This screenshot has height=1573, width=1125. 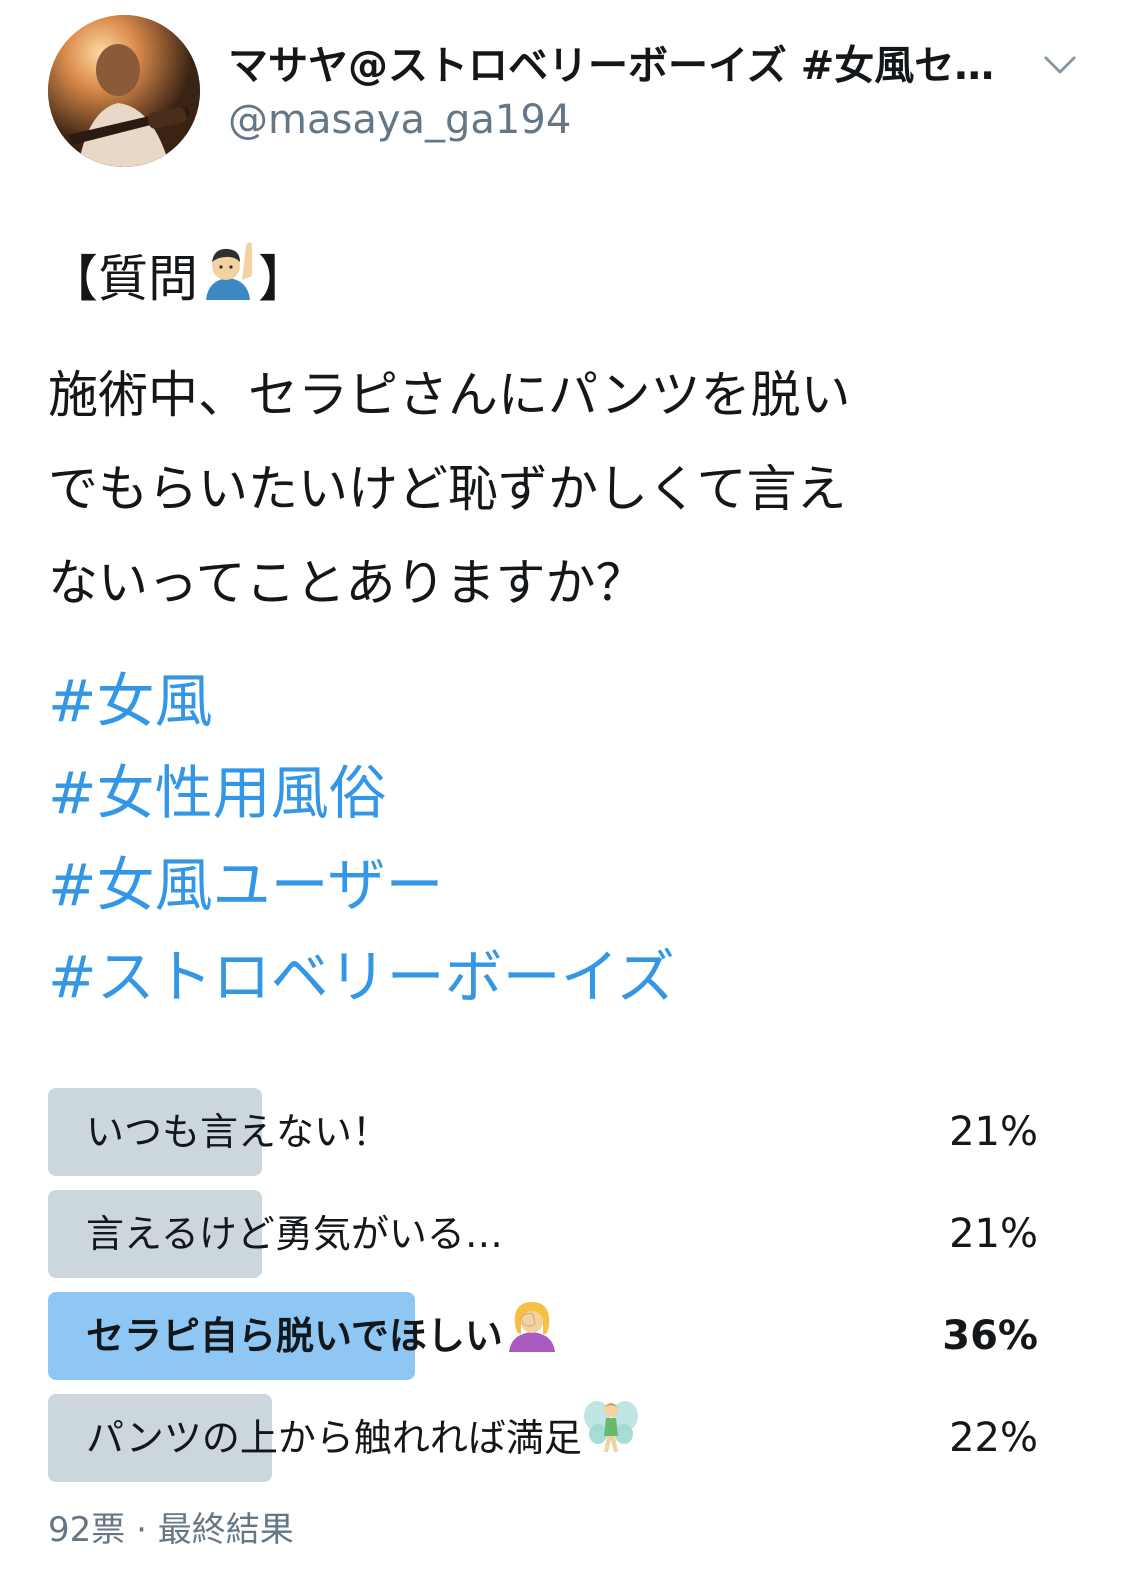 I want to click on poll-option-percent: 36%, so click(x=990, y=1336).